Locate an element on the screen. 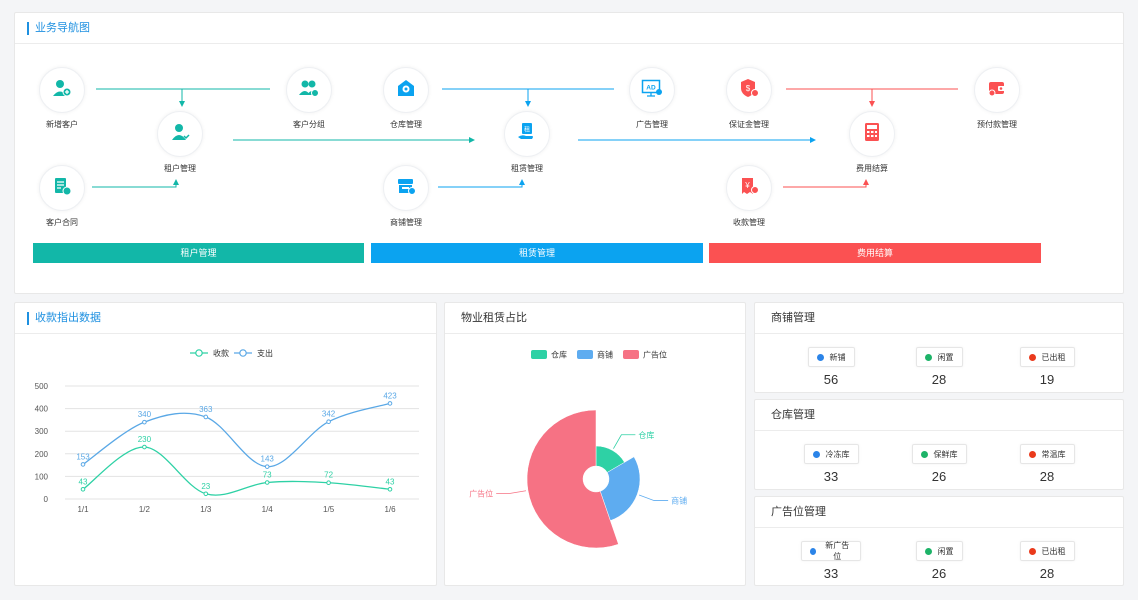  stat-label: 新广告位 is located at coordinates (837, 551).